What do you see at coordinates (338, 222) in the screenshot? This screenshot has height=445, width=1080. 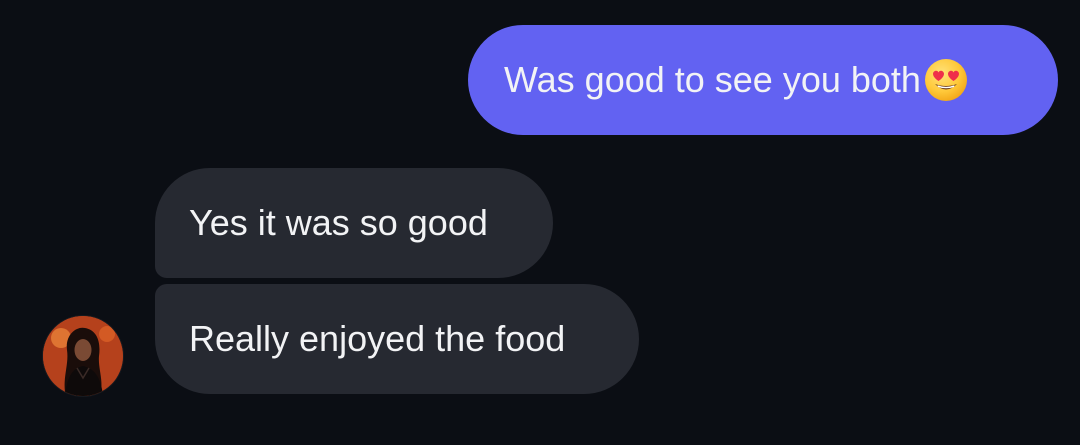 I see `message-text: Yes it was so good` at bounding box center [338, 222].